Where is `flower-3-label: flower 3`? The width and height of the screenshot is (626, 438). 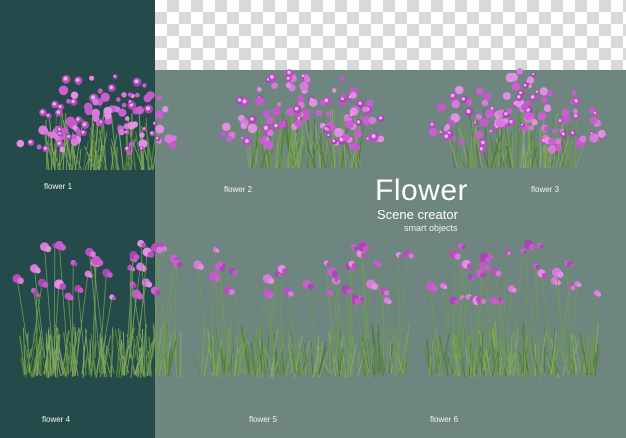
flower-3-label: flower 3 is located at coordinates (545, 189).